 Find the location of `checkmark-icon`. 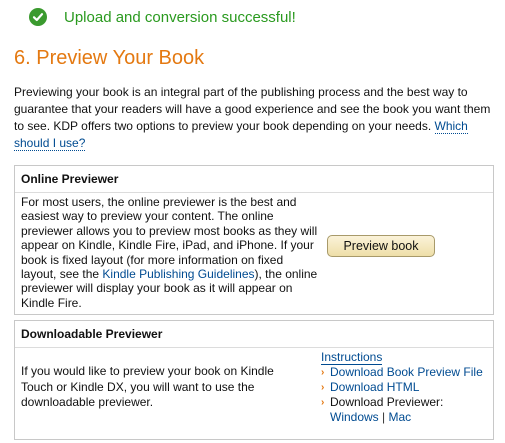

checkmark-icon is located at coordinates (38, 17).